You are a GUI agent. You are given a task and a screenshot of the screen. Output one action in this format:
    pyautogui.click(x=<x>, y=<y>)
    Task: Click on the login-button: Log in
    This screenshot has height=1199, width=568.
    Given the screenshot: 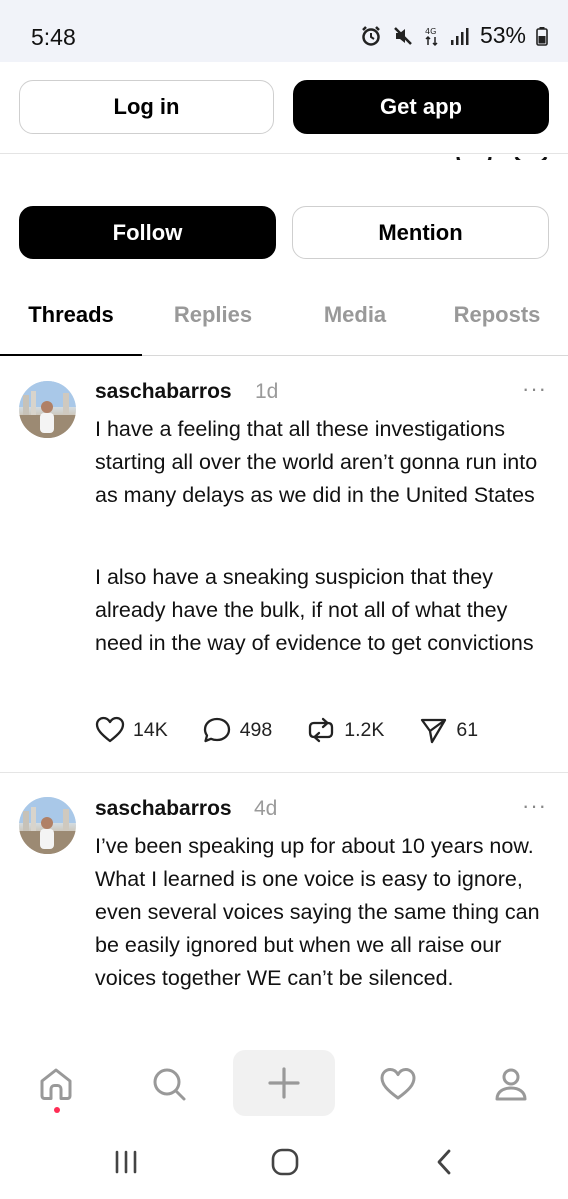 What is the action you would take?
    pyautogui.click(x=146, y=107)
    